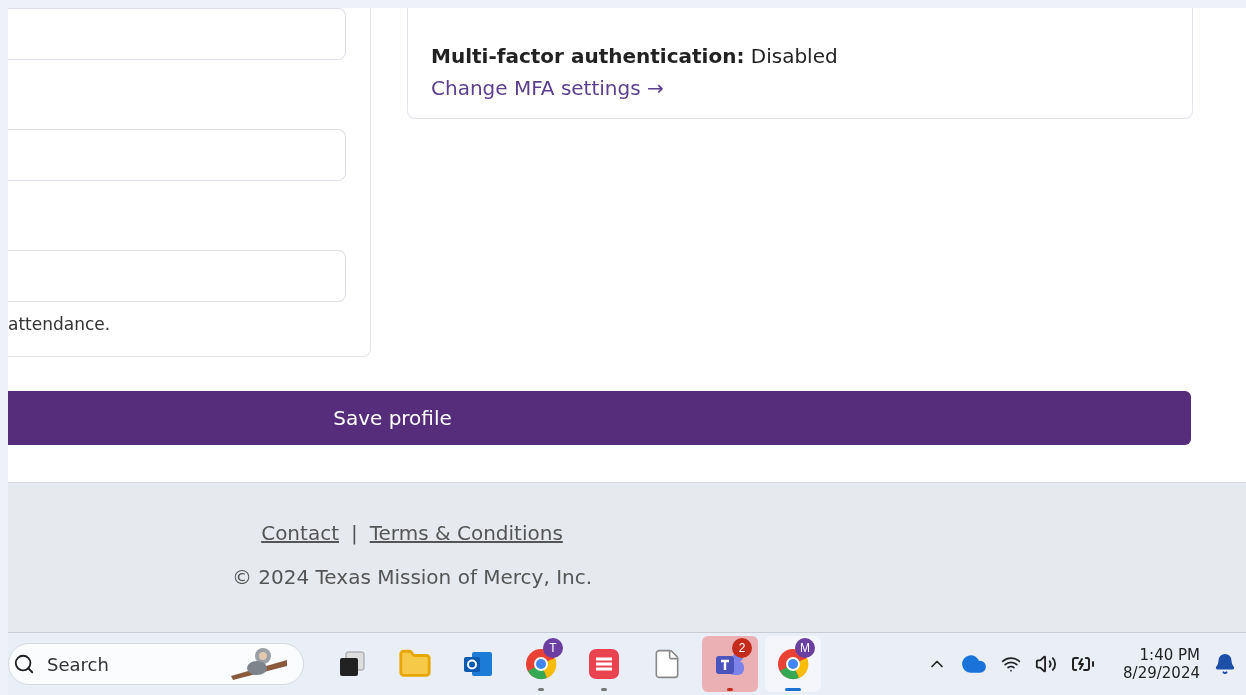  Describe the element at coordinates (805, 648) in the screenshot. I see `notification-badge: M` at that location.